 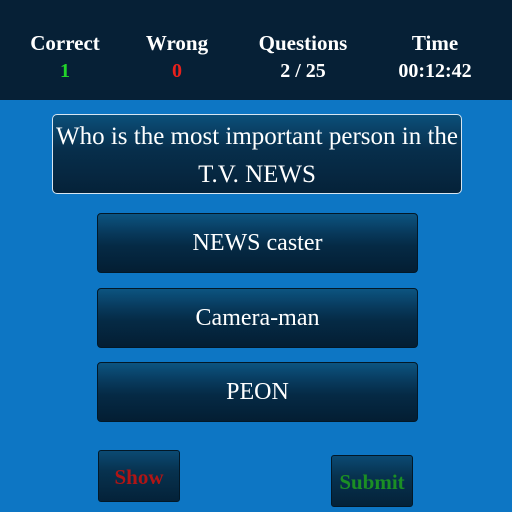 I want to click on time-elapsed: 00:12:42, so click(x=435, y=71).